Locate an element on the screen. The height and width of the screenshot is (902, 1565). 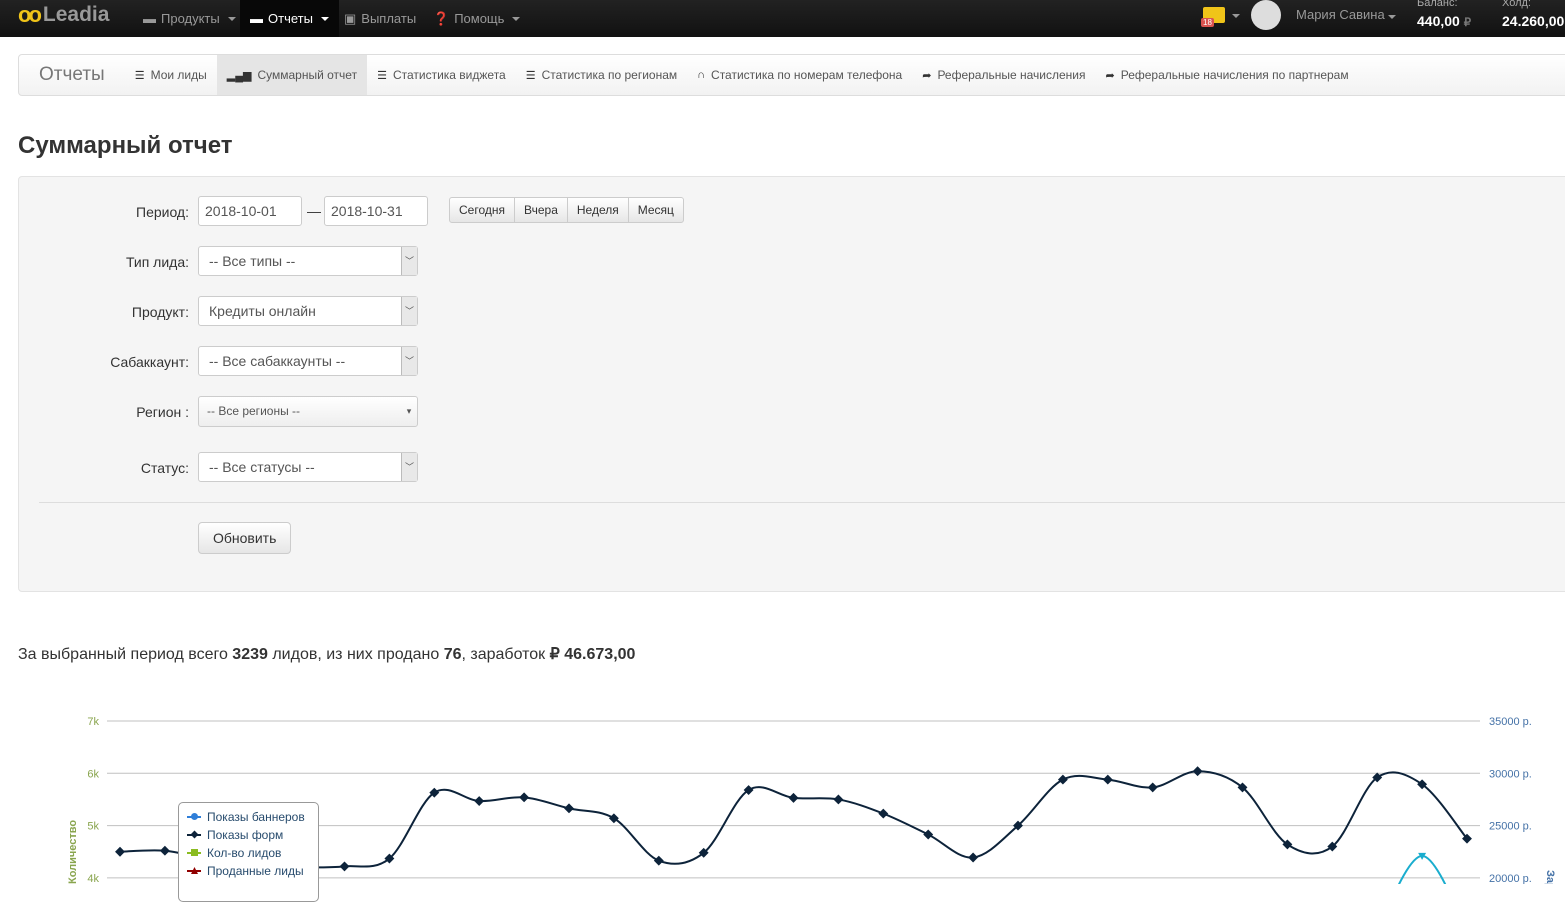
y-left-tick: 7k is located at coordinates (93, 722).